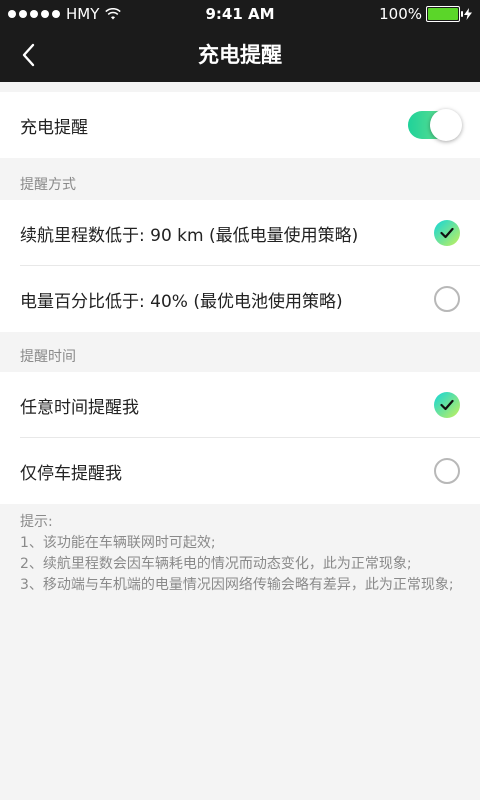 The width and height of the screenshot is (480, 800). I want to click on battery-icon, so click(444, 14).